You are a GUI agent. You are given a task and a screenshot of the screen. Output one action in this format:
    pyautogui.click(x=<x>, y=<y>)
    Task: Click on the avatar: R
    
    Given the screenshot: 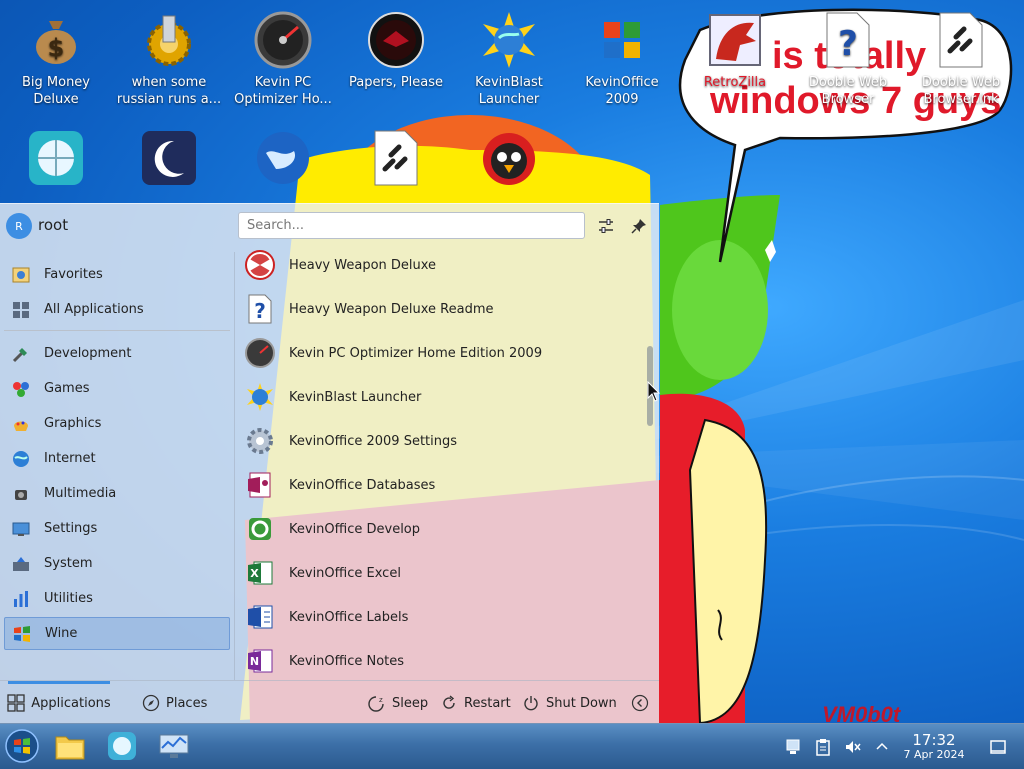 What is the action you would take?
    pyautogui.click(x=19, y=226)
    